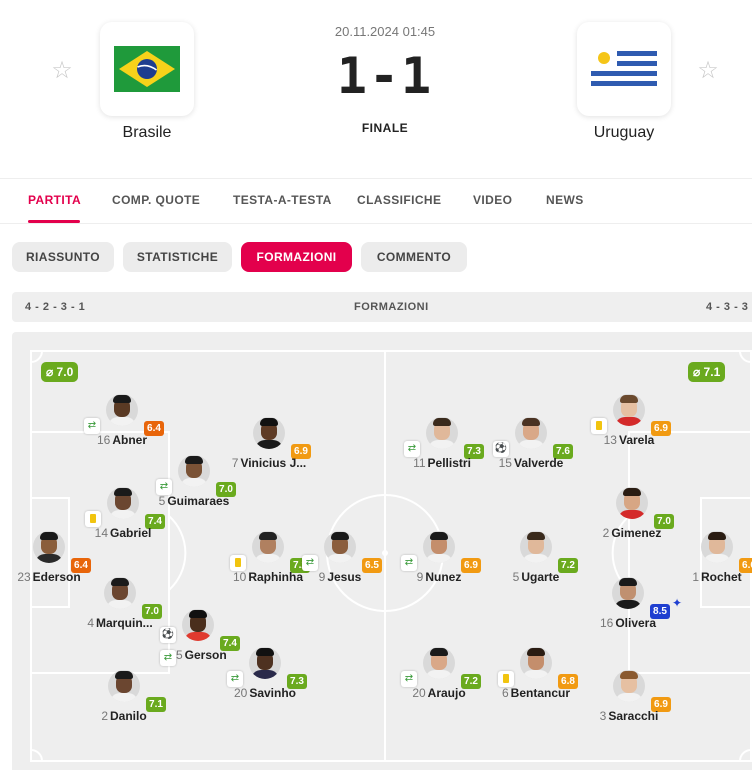  I want to click on tab-classifiche: CLASSIFICHE, so click(399, 200).